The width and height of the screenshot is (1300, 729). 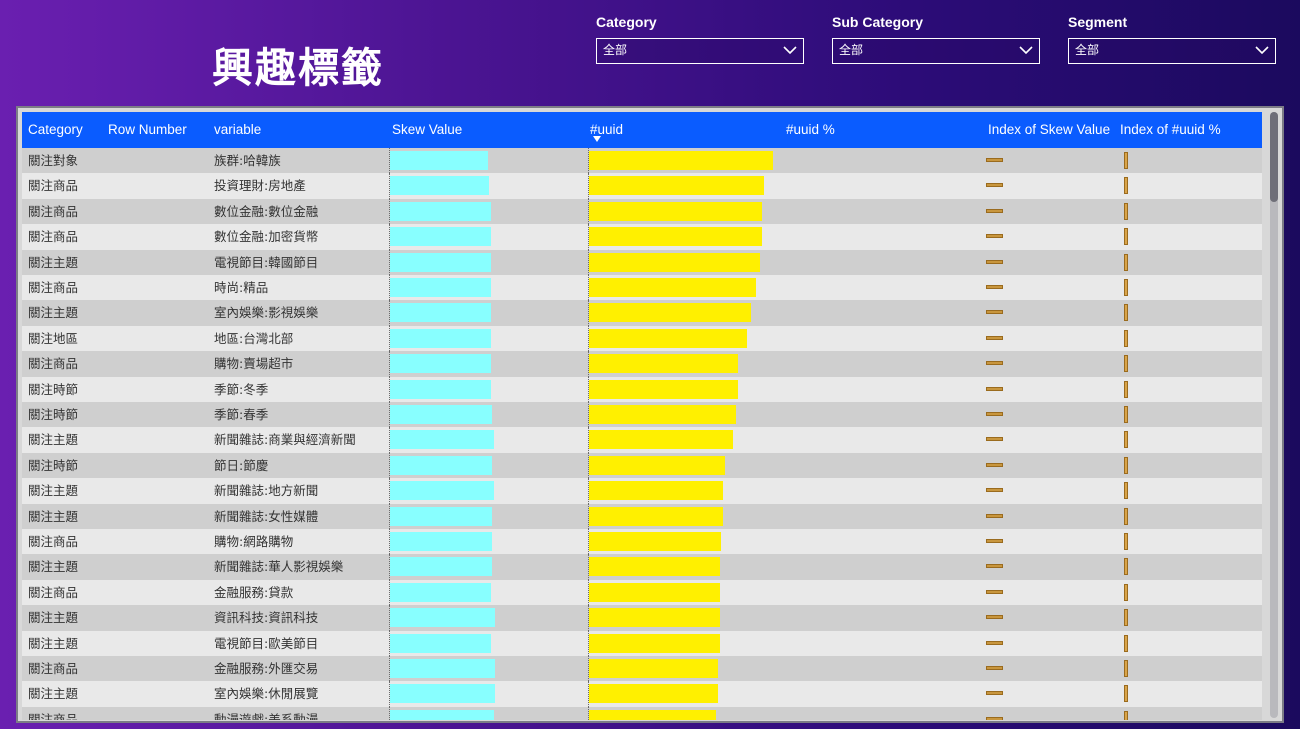 What do you see at coordinates (642, 592) in the screenshot?
I see `table-row: 關注商品 金融服務:貸款` at bounding box center [642, 592].